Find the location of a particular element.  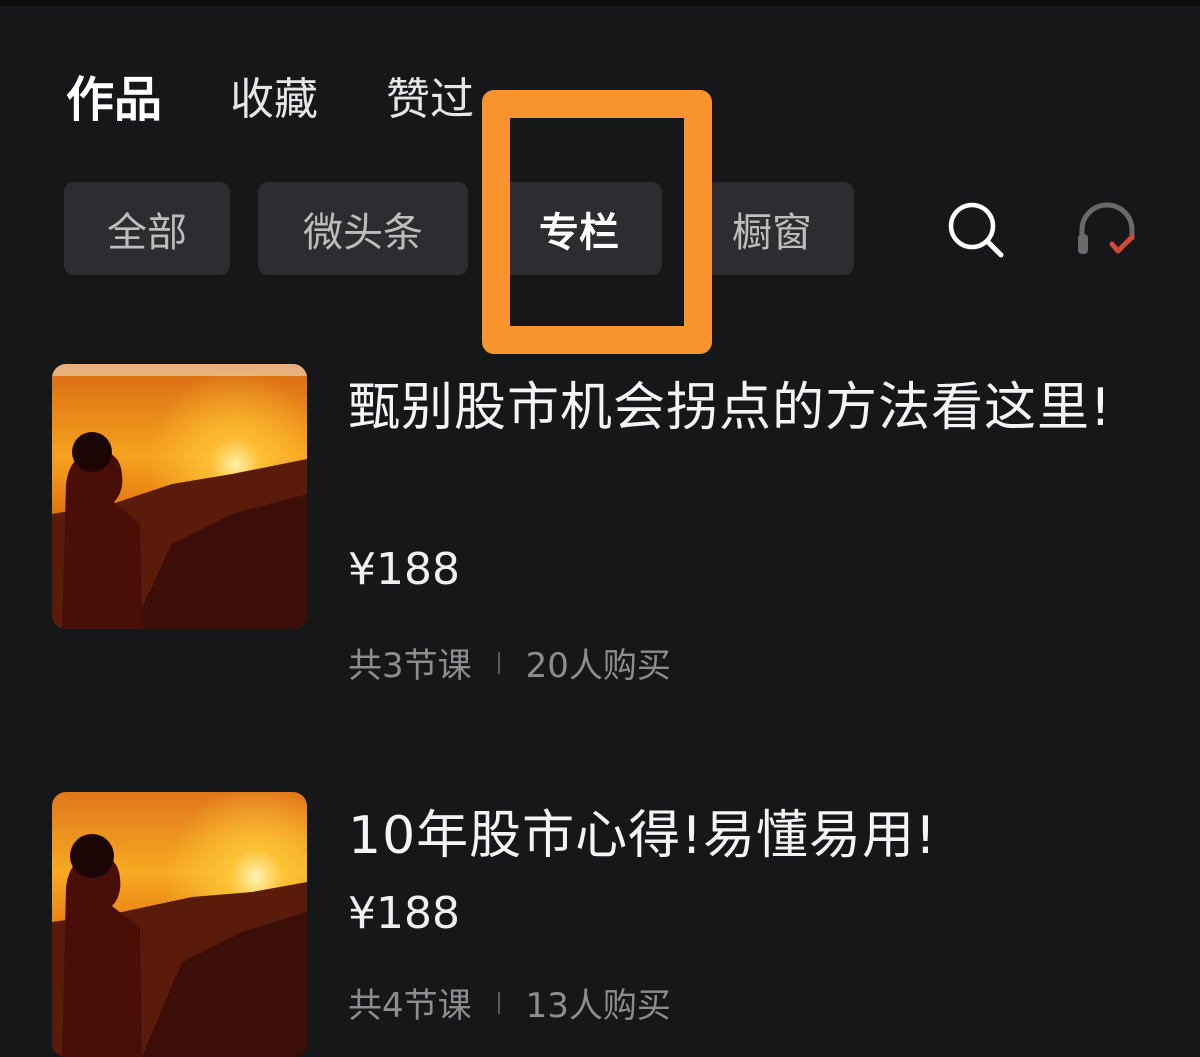

lesson-count: 共4节课 is located at coordinates (410, 1006).